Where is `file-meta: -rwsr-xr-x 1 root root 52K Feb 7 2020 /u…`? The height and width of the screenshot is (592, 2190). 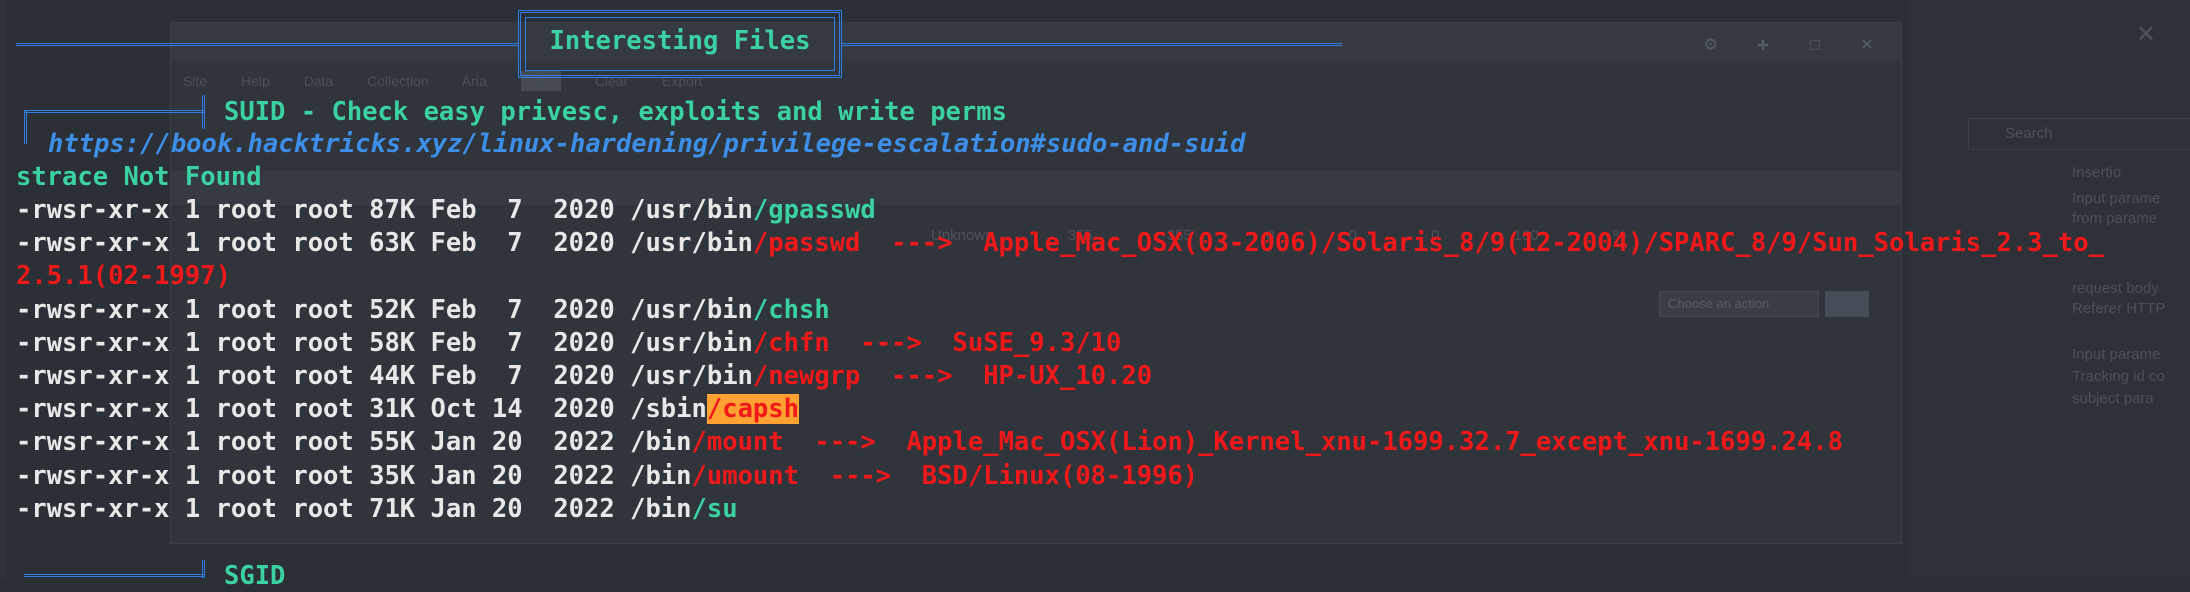 file-meta: -rwsr-xr-x 1 root root 52K Feb 7 2020 /u… is located at coordinates (384, 309).